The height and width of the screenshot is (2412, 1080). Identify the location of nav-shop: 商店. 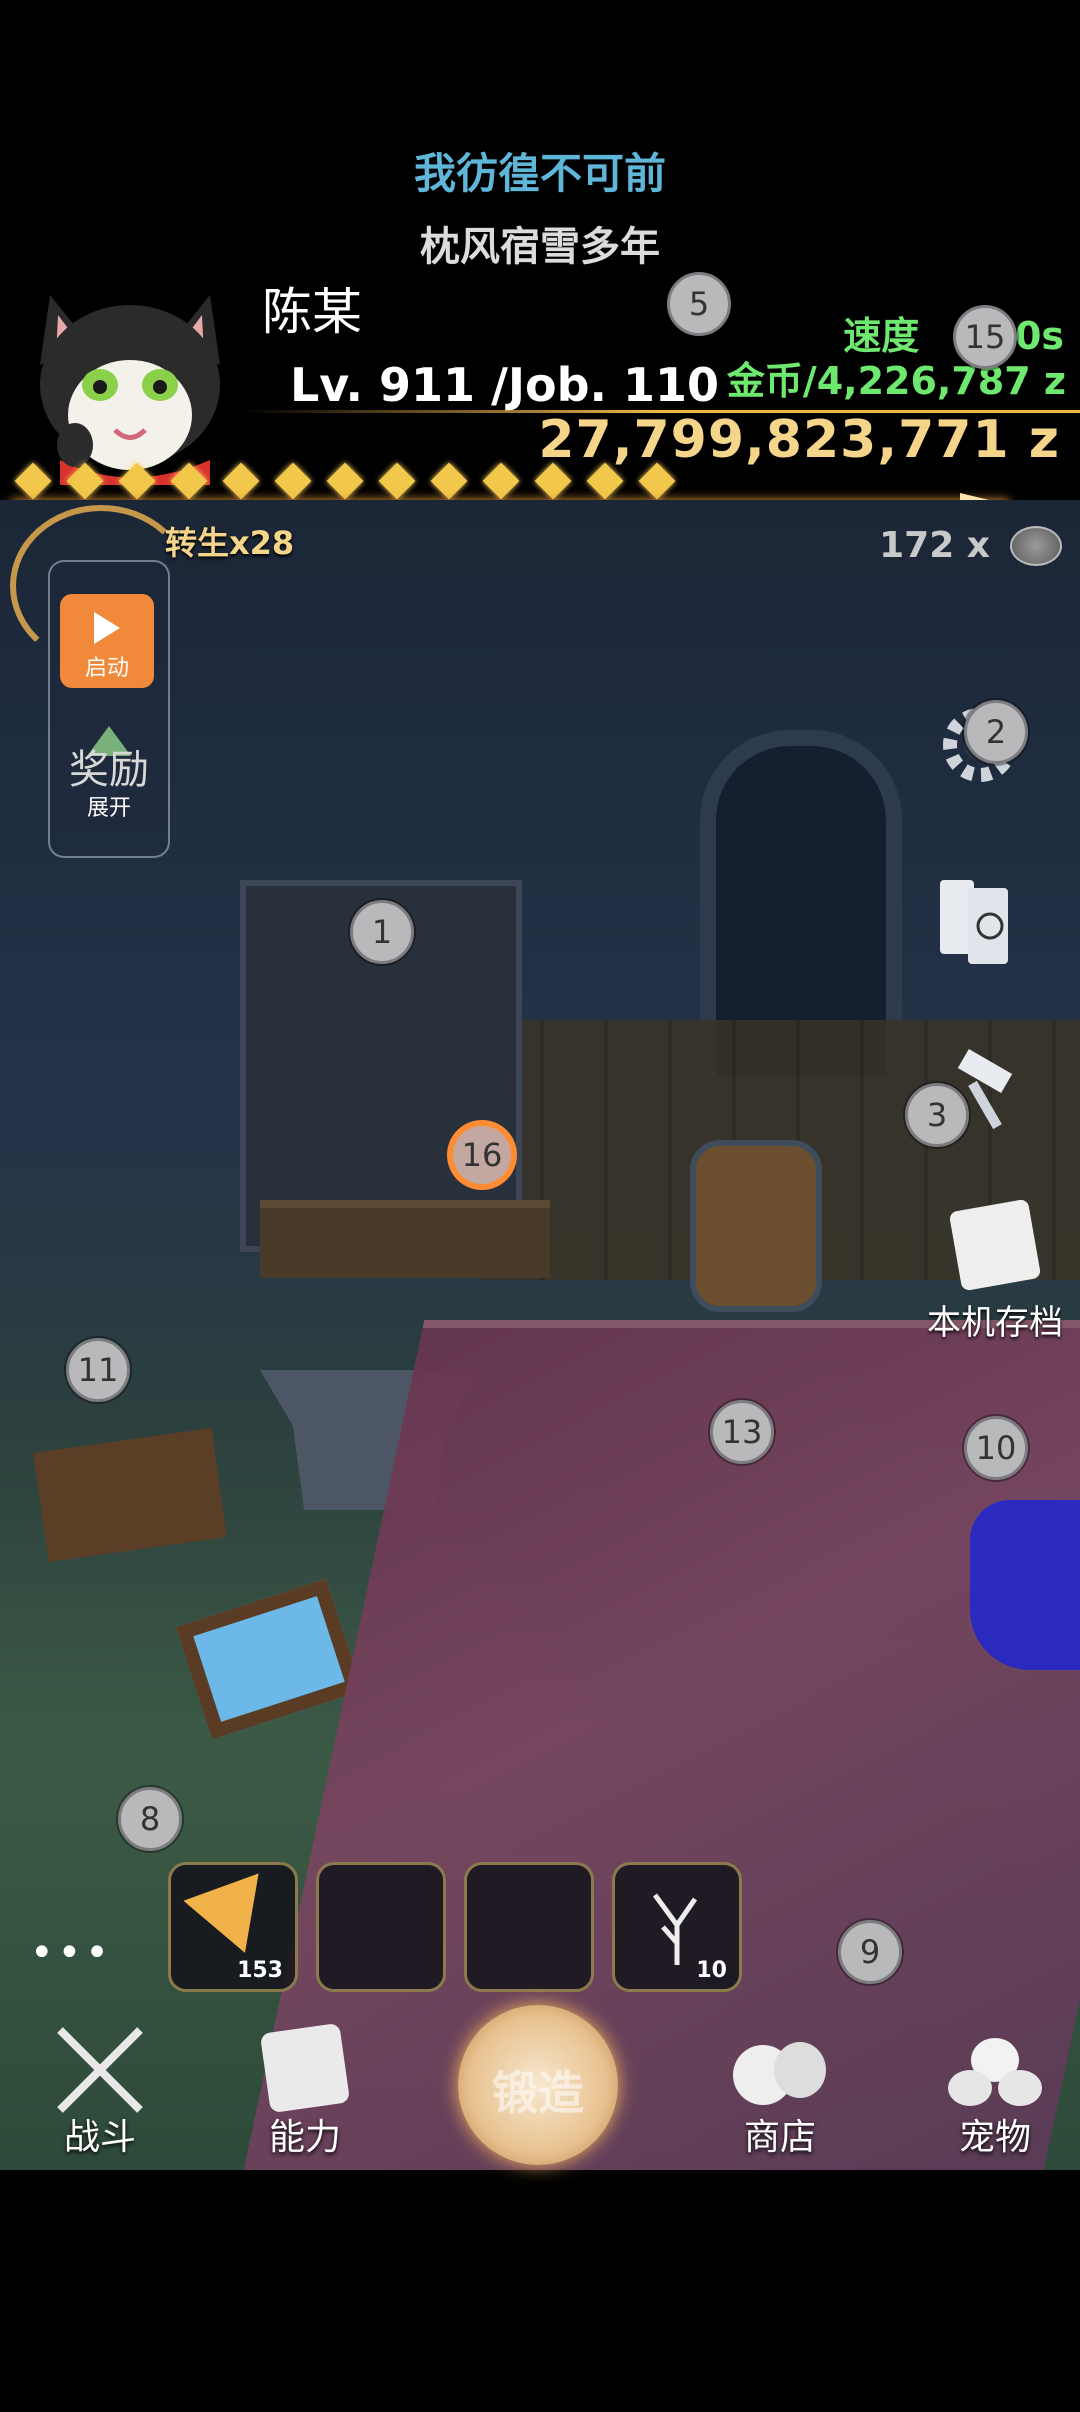
(780, 2090).